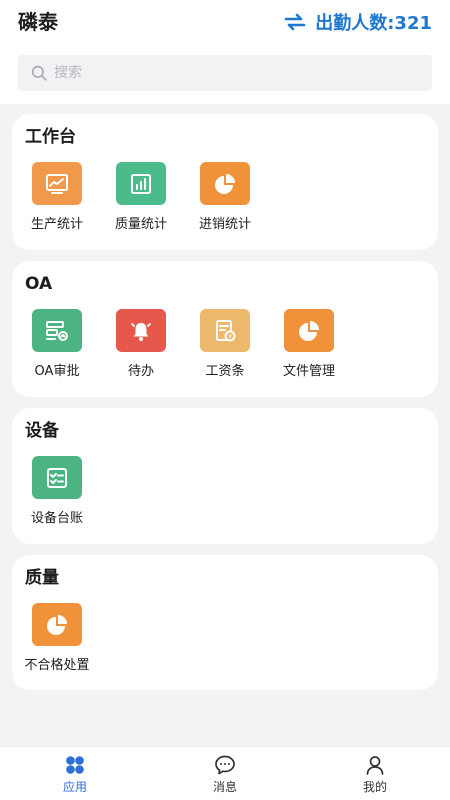 The height and width of the screenshot is (800, 450). Describe the element at coordinates (39, 284) in the screenshot. I see `section-title: OA` at that location.